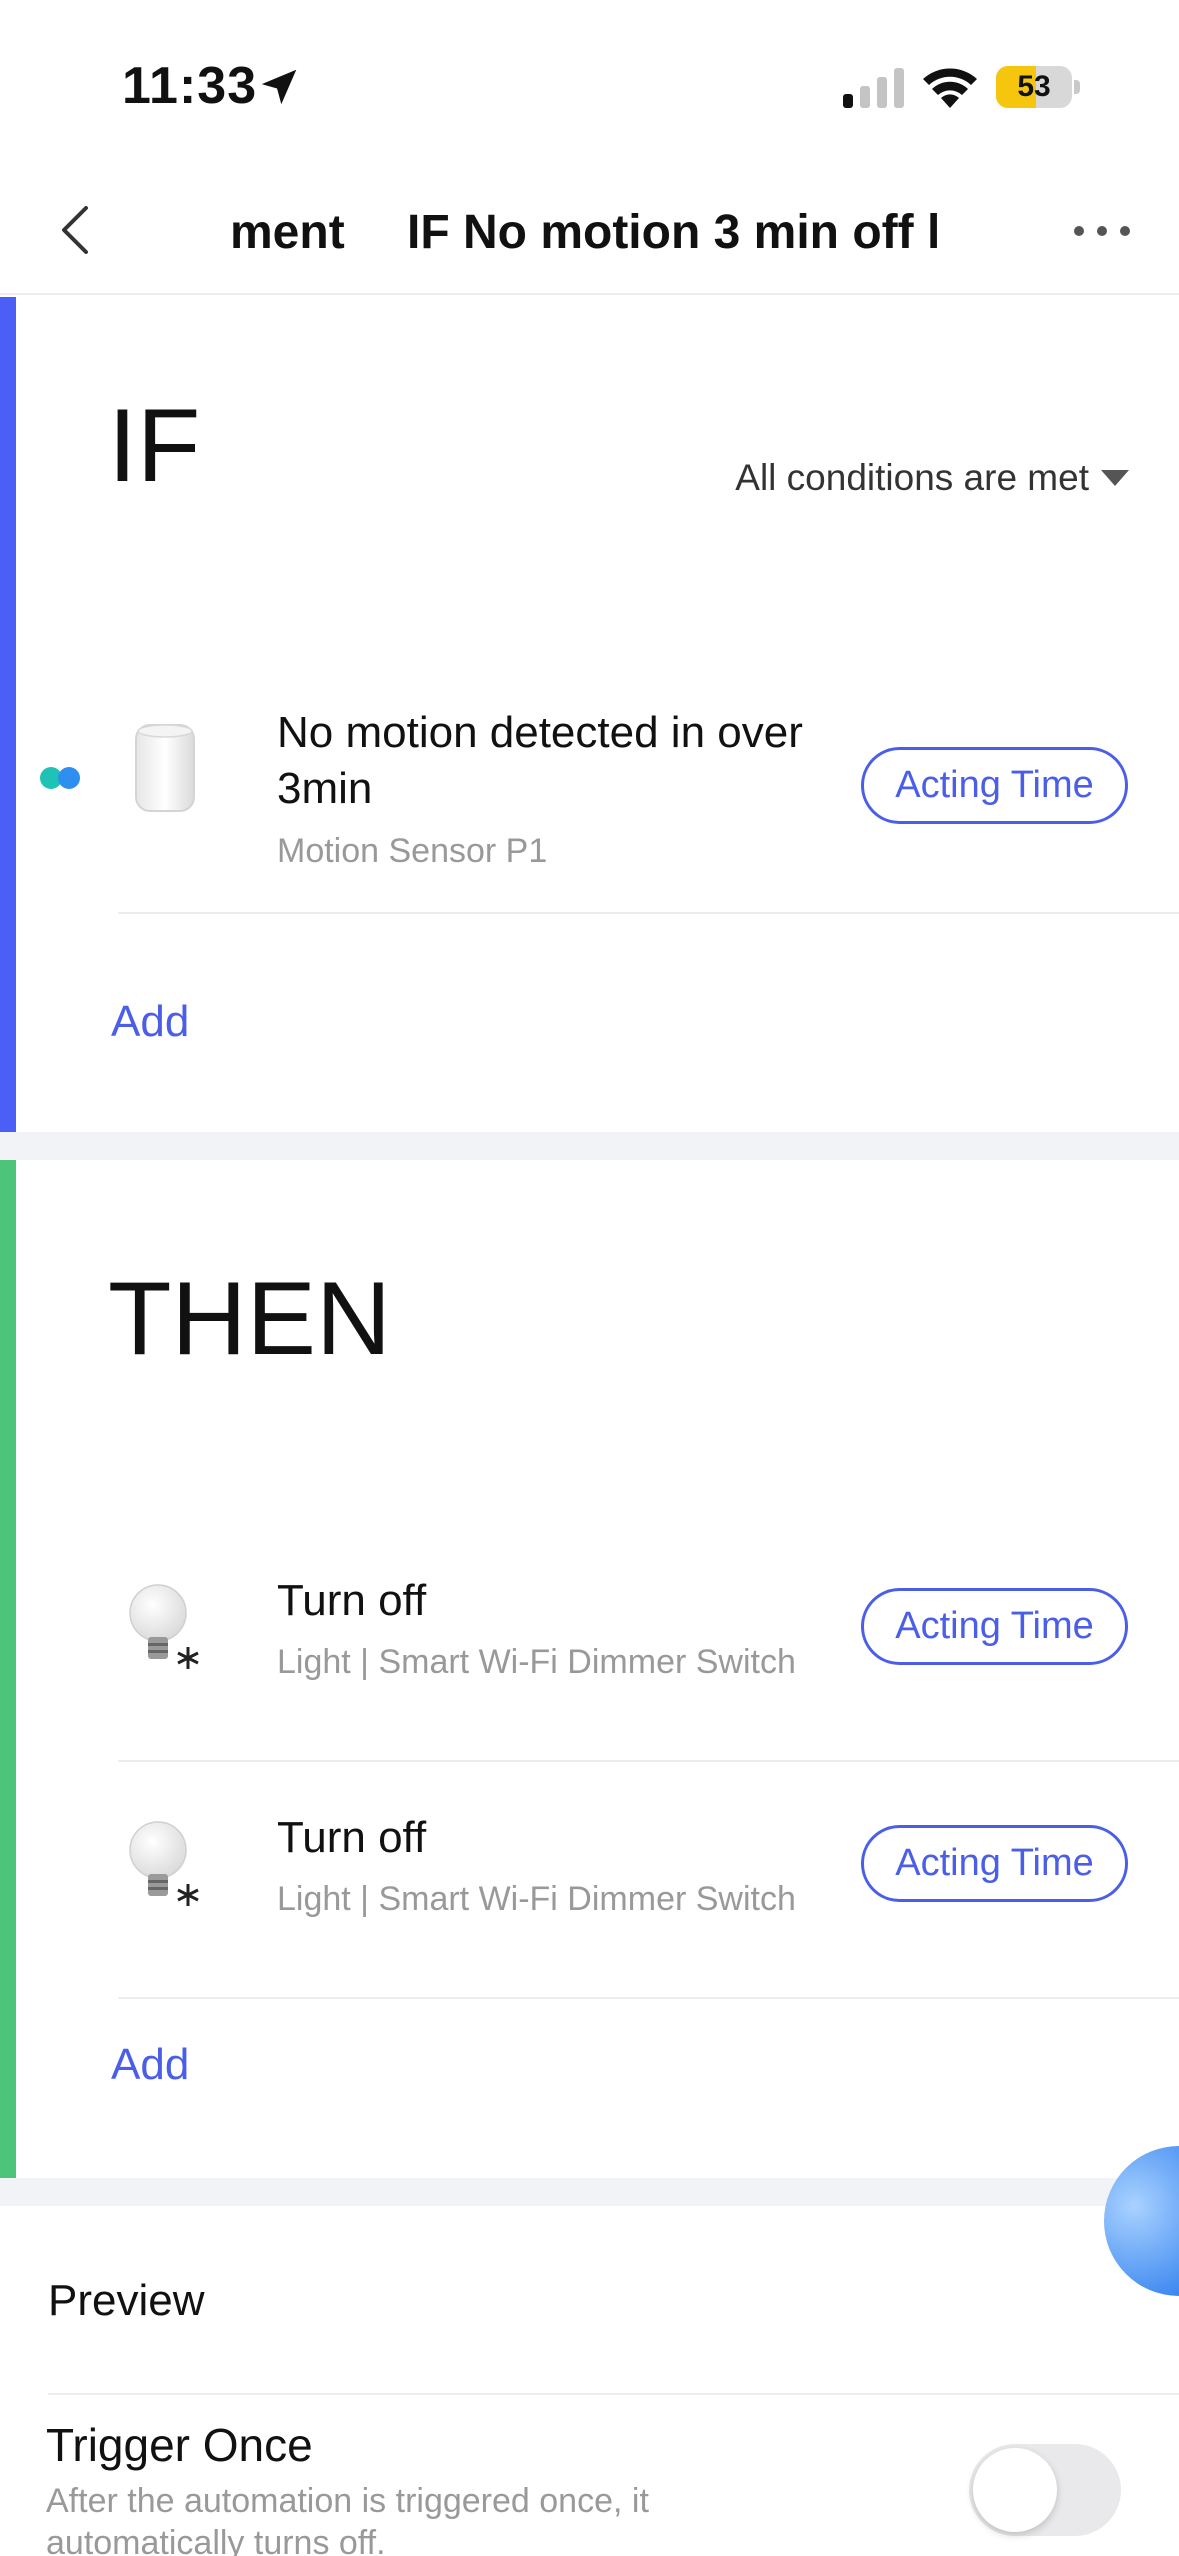 The image size is (1179, 2556). I want to click on motion-sensor-icon, so click(165, 768).